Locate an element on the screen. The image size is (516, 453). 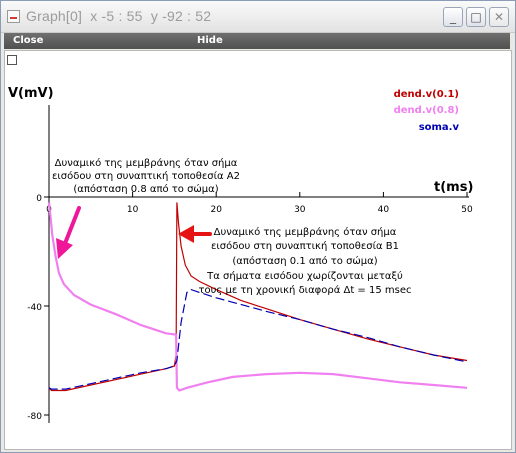
x-tick-label: 40 is located at coordinates (384, 210).